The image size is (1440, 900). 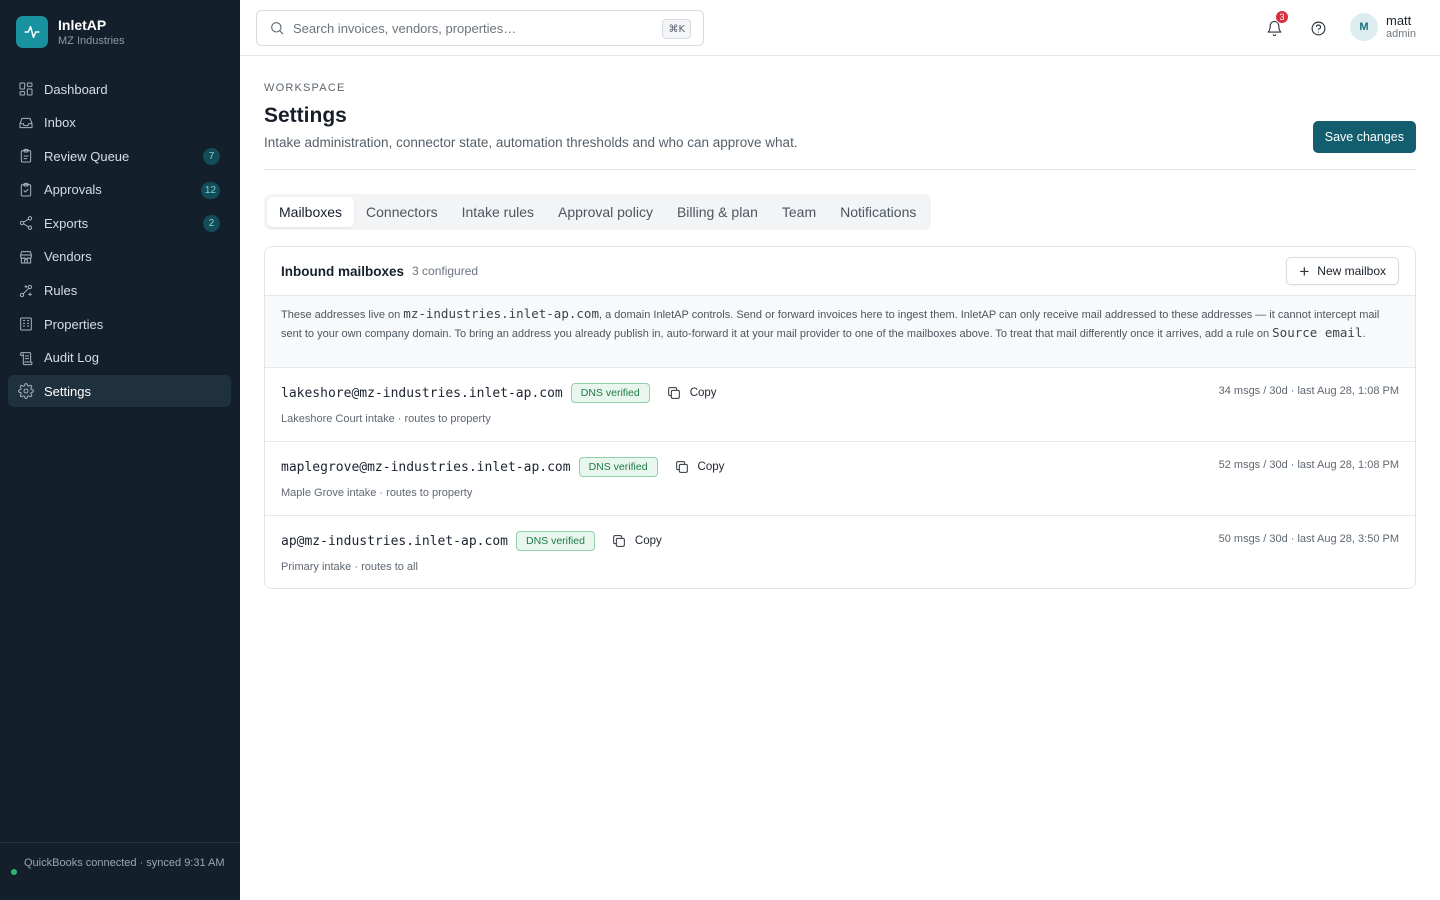 What do you see at coordinates (342, 315) in the screenshot?
I see `info-text: These addresses live on` at bounding box center [342, 315].